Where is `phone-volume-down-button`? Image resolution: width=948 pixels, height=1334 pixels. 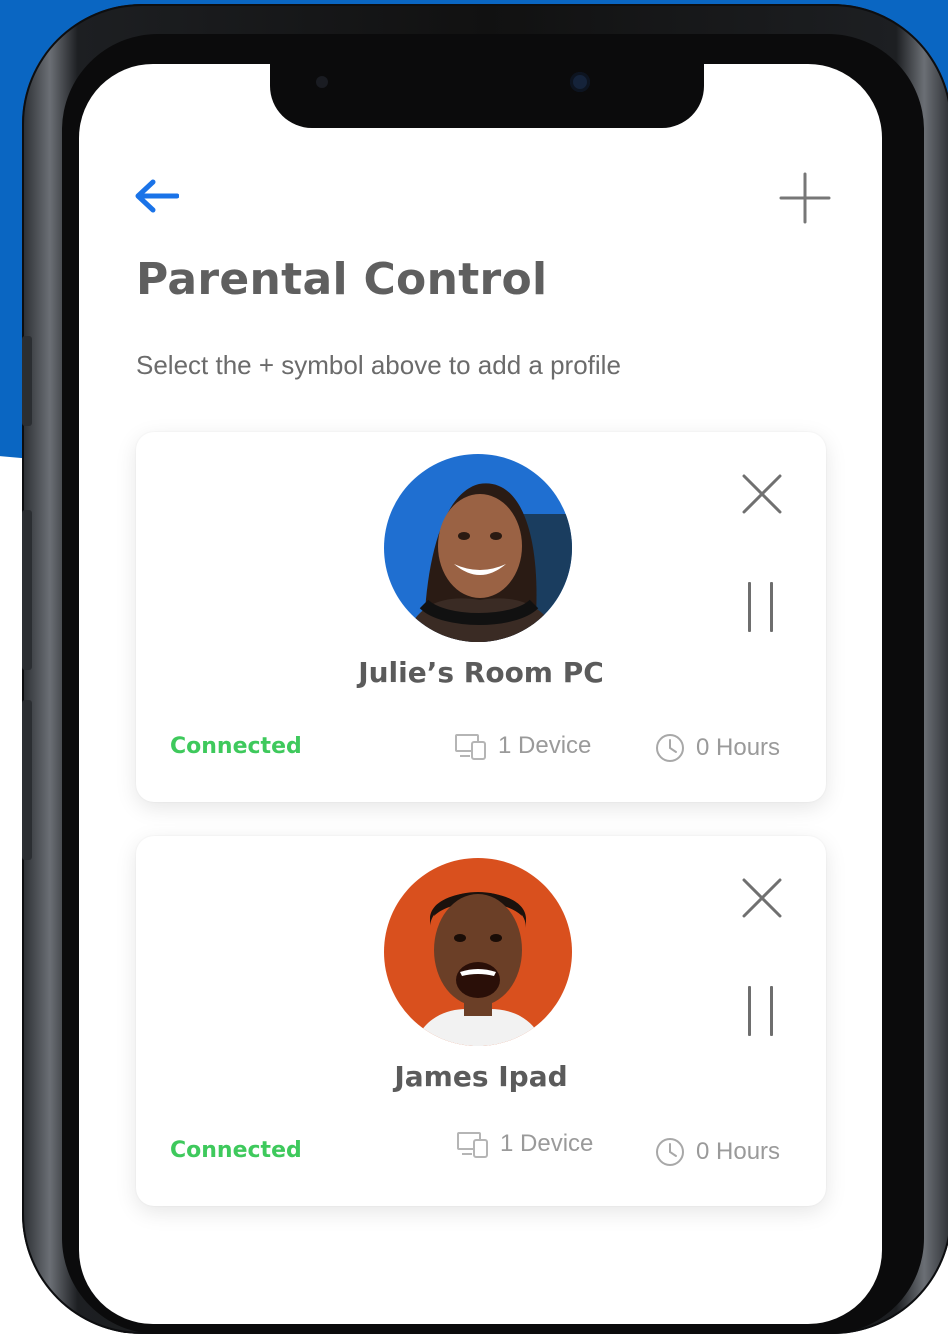
phone-volume-down-button is located at coordinates (27, 780).